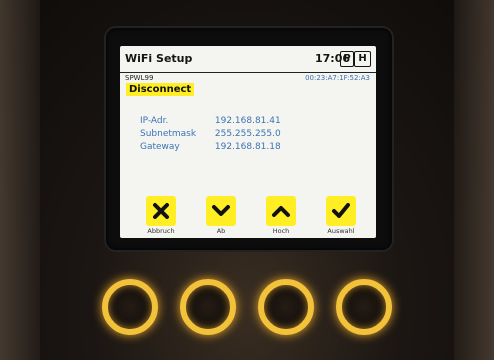 The width and height of the screenshot is (494, 360). I want to click on mode-prefix: P, so click(347, 58).